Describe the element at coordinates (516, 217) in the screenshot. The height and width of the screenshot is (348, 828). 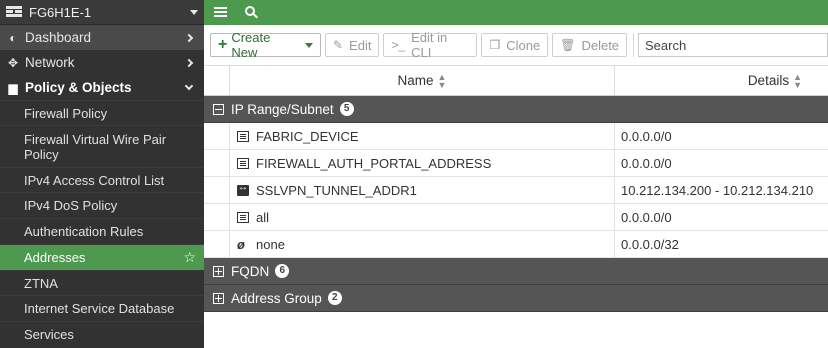
I see `table-row: all 0.0.0.0/0` at that location.